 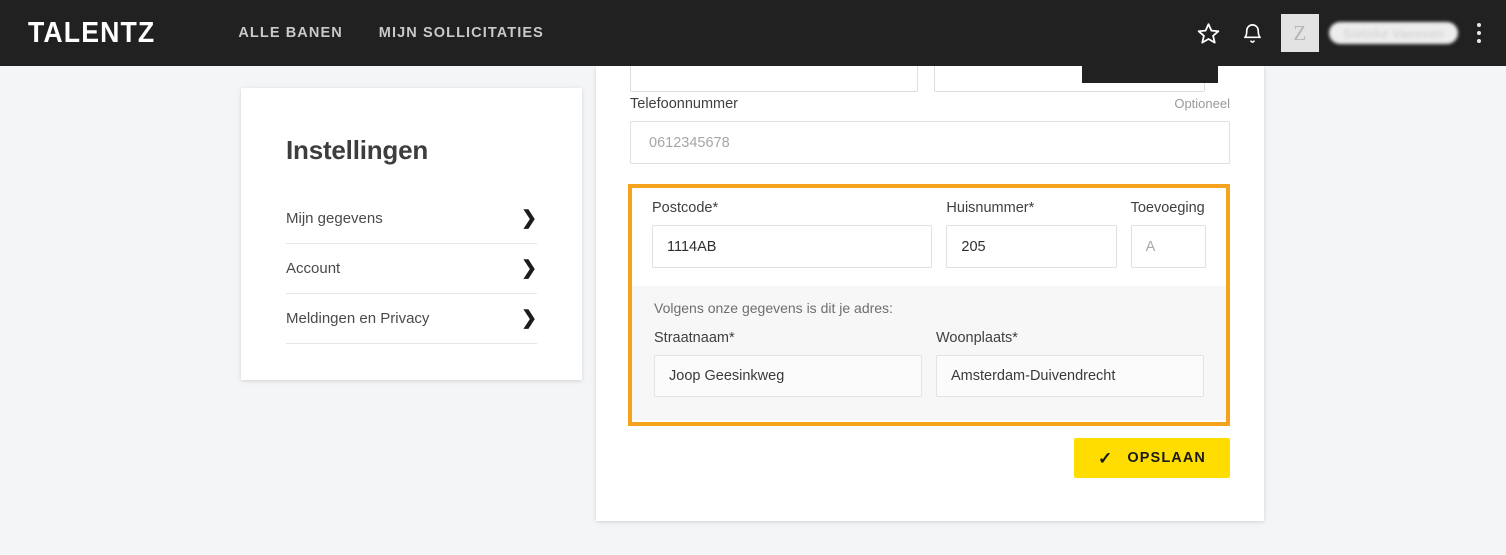 I want to click on straatnaam-input, so click(x=788, y=376).